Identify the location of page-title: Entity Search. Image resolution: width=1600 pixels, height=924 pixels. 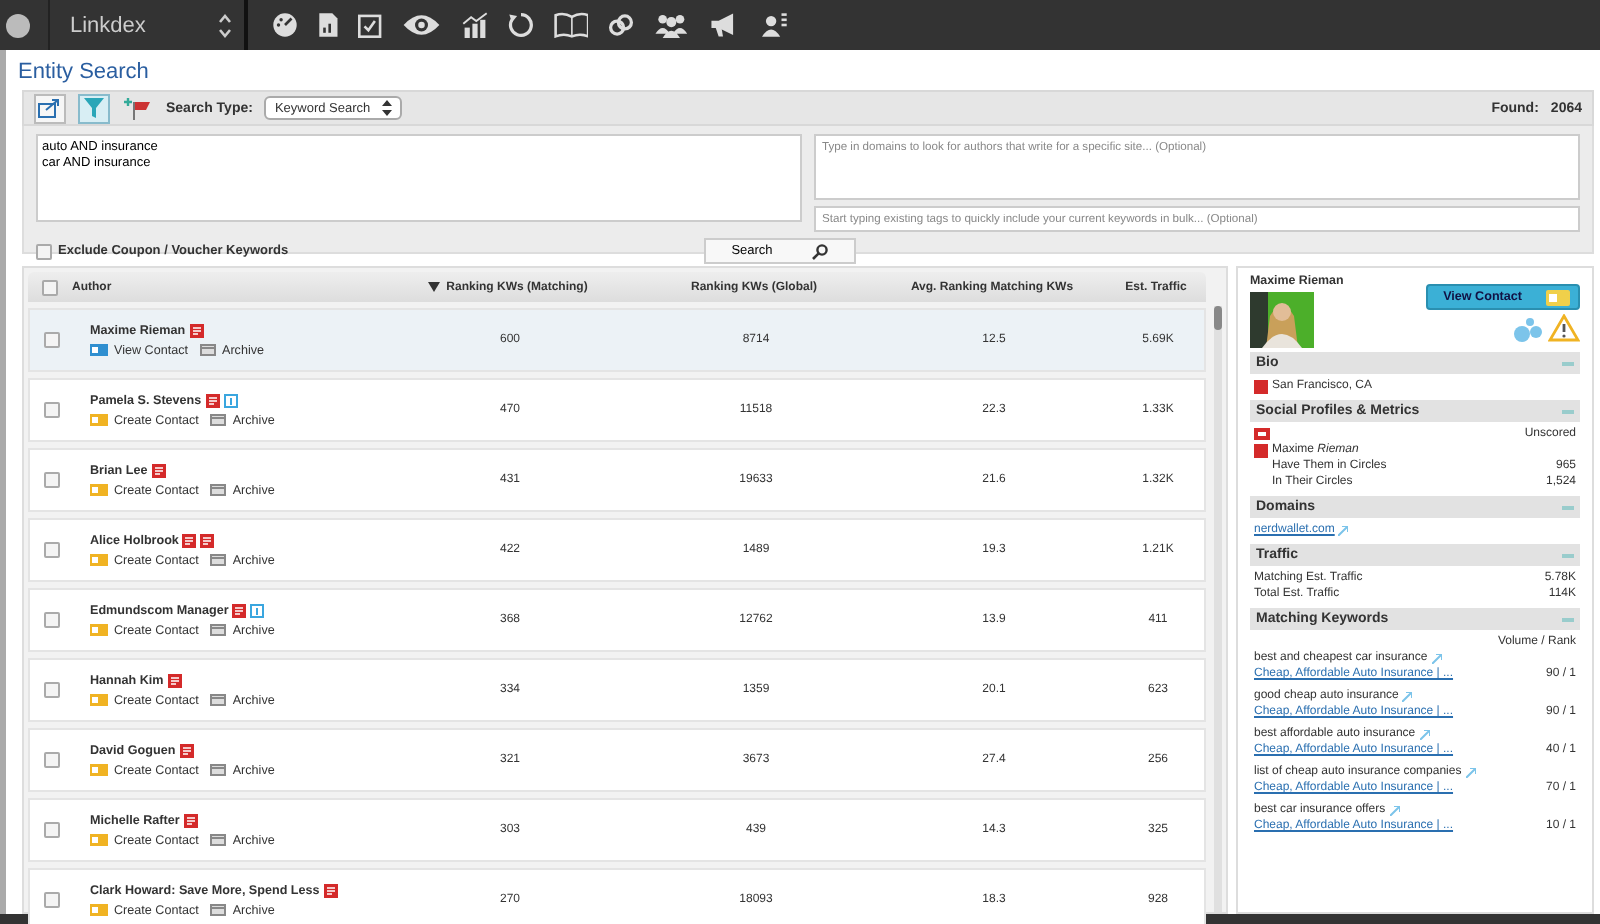
(84, 73).